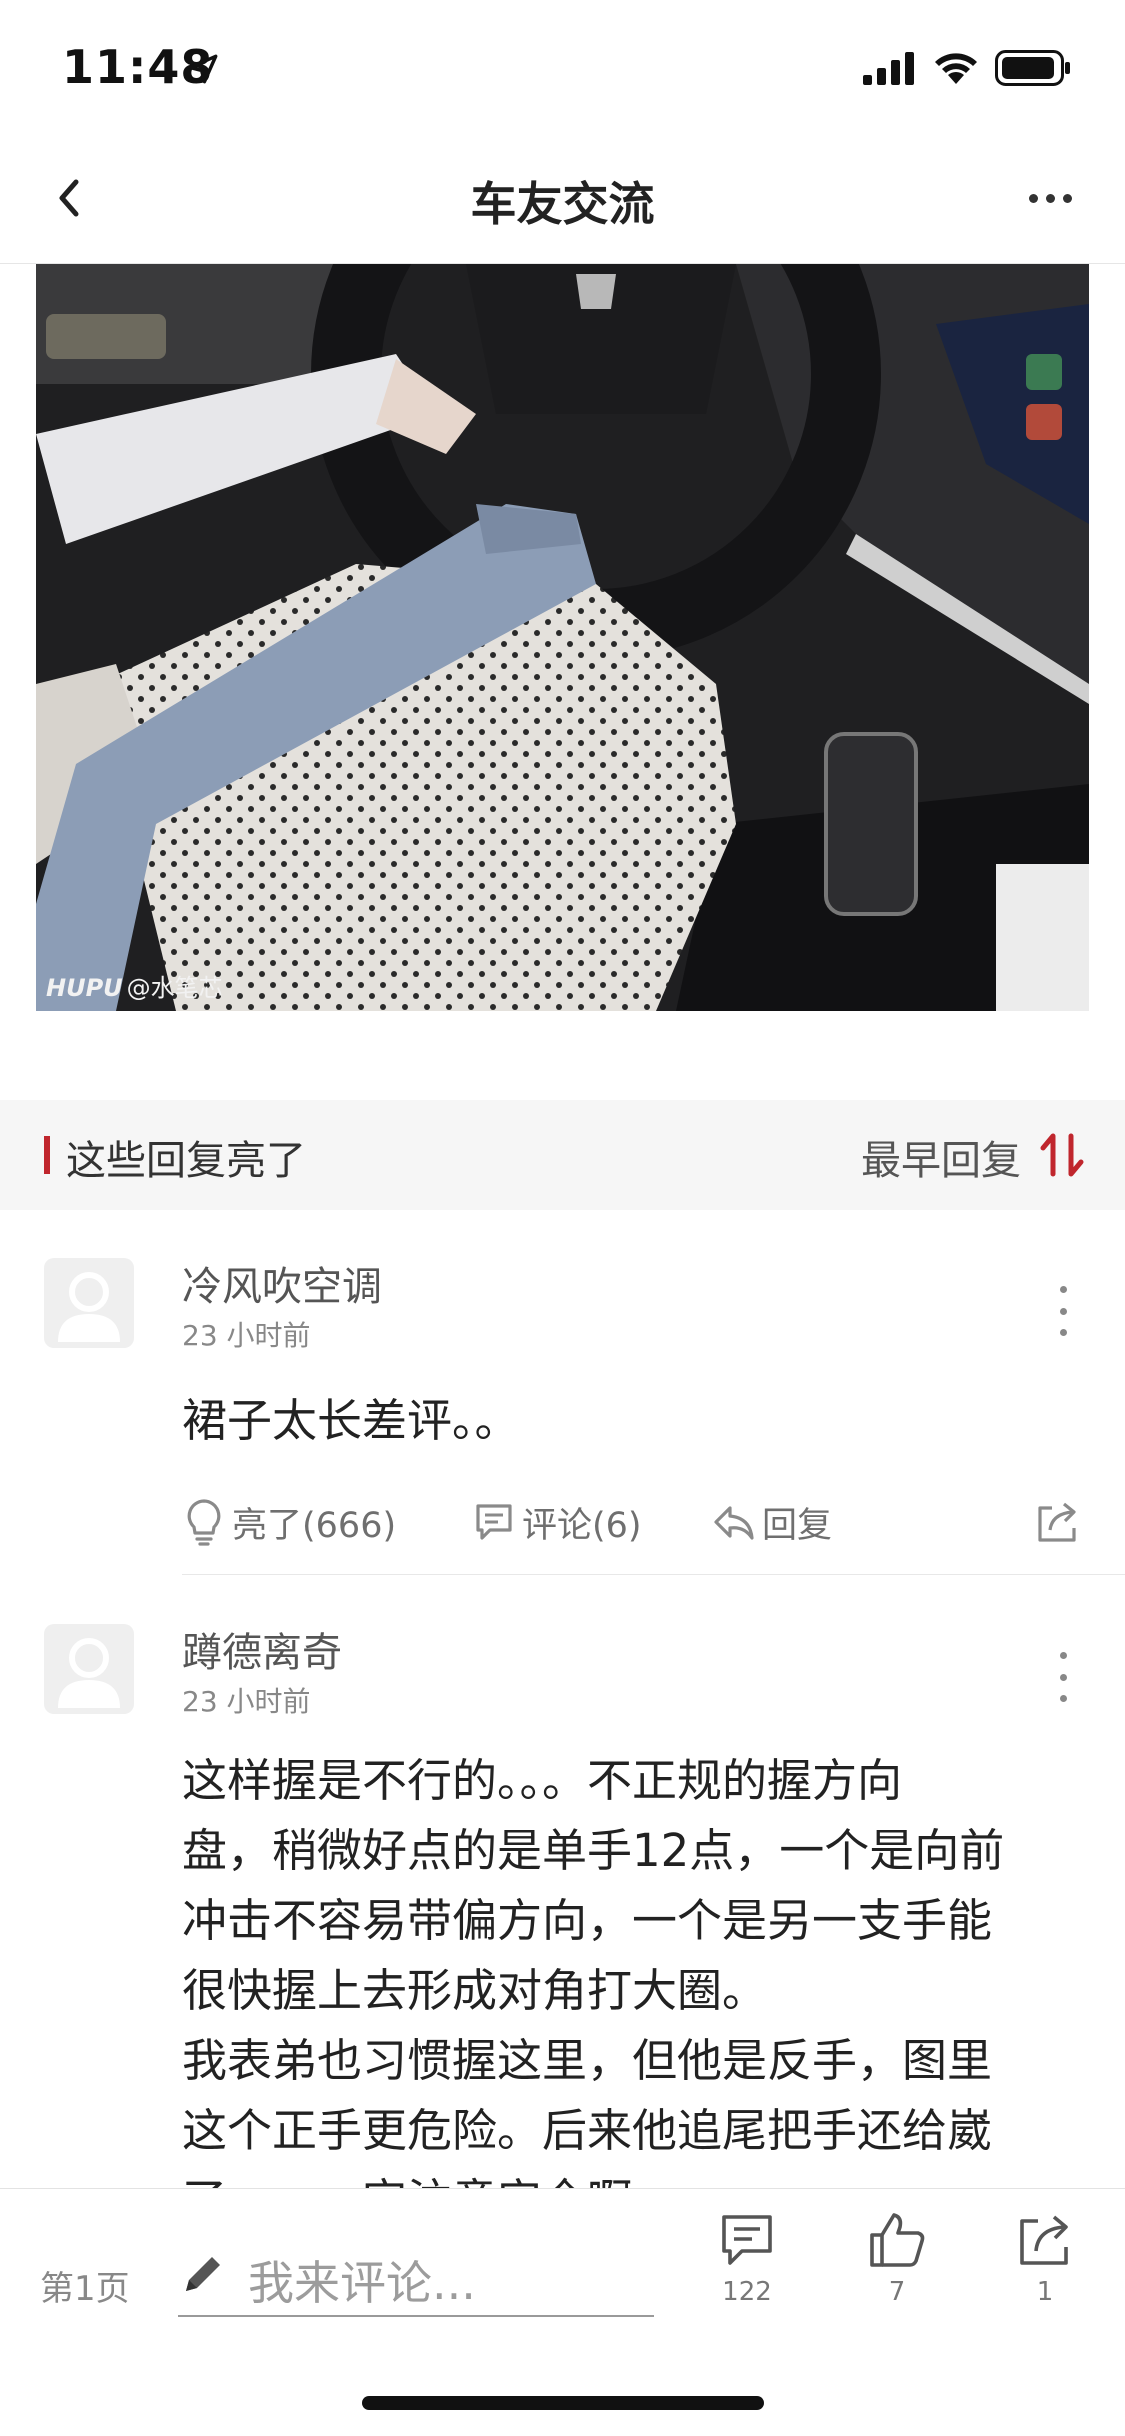 This screenshot has width=1125, height=2436. What do you see at coordinates (562, 66) in the screenshot?
I see `status-bar: 11:48` at bounding box center [562, 66].